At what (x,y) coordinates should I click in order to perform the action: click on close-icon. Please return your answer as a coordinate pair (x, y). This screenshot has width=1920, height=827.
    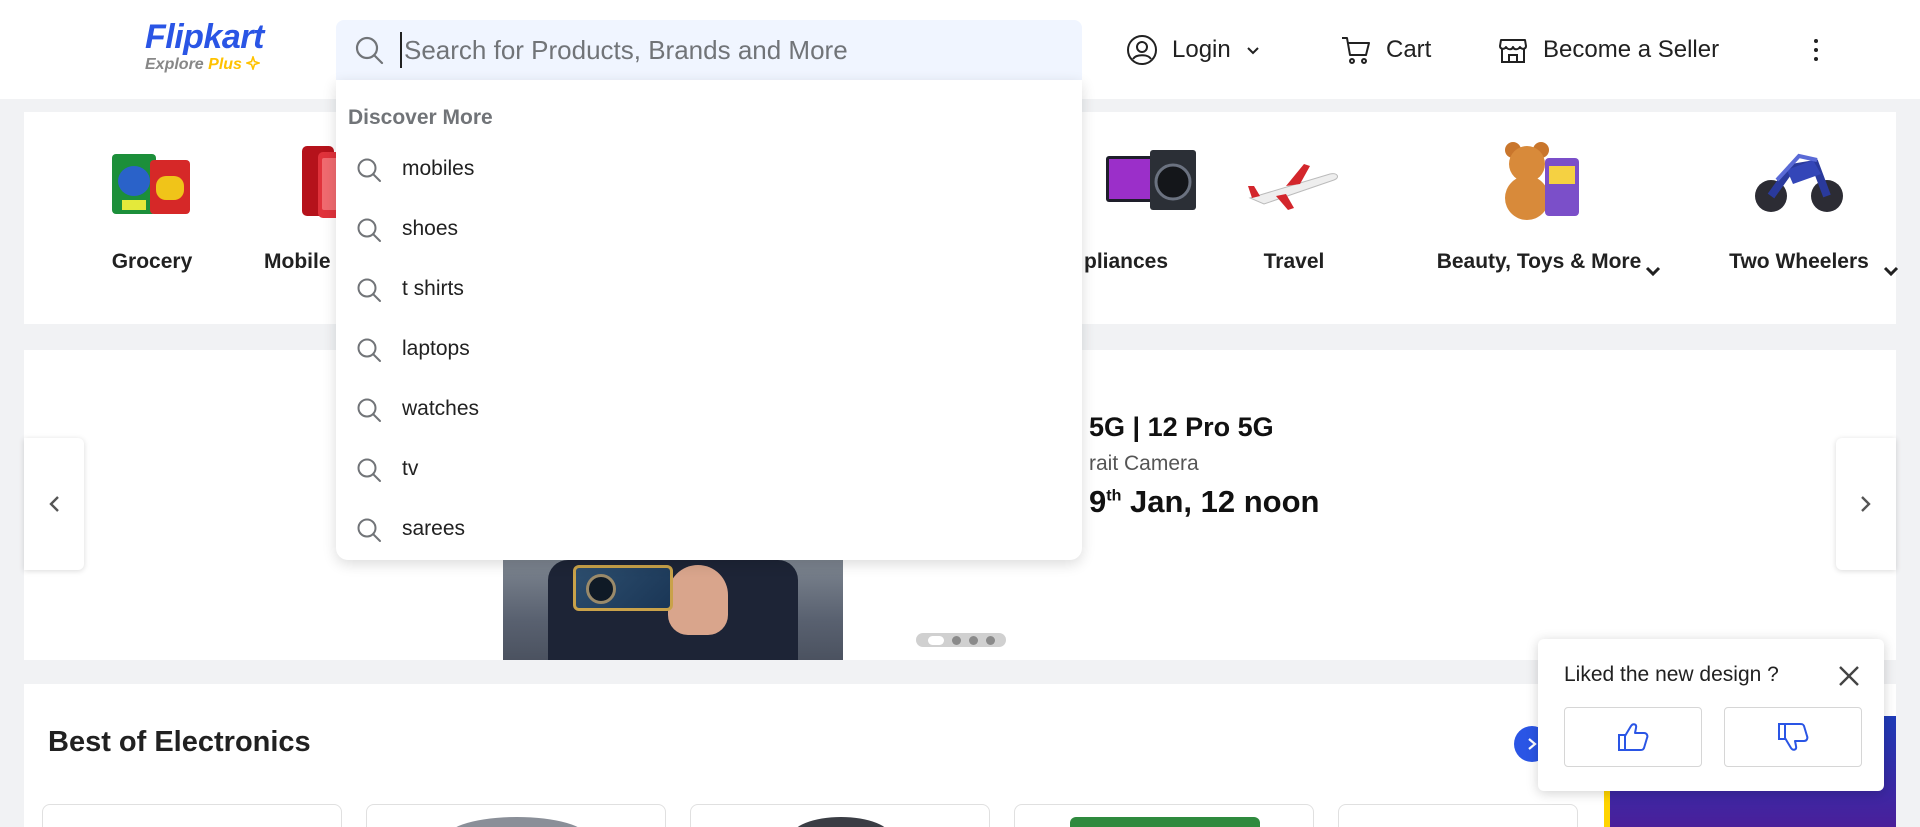
    Looking at the image, I should click on (1849, 676).